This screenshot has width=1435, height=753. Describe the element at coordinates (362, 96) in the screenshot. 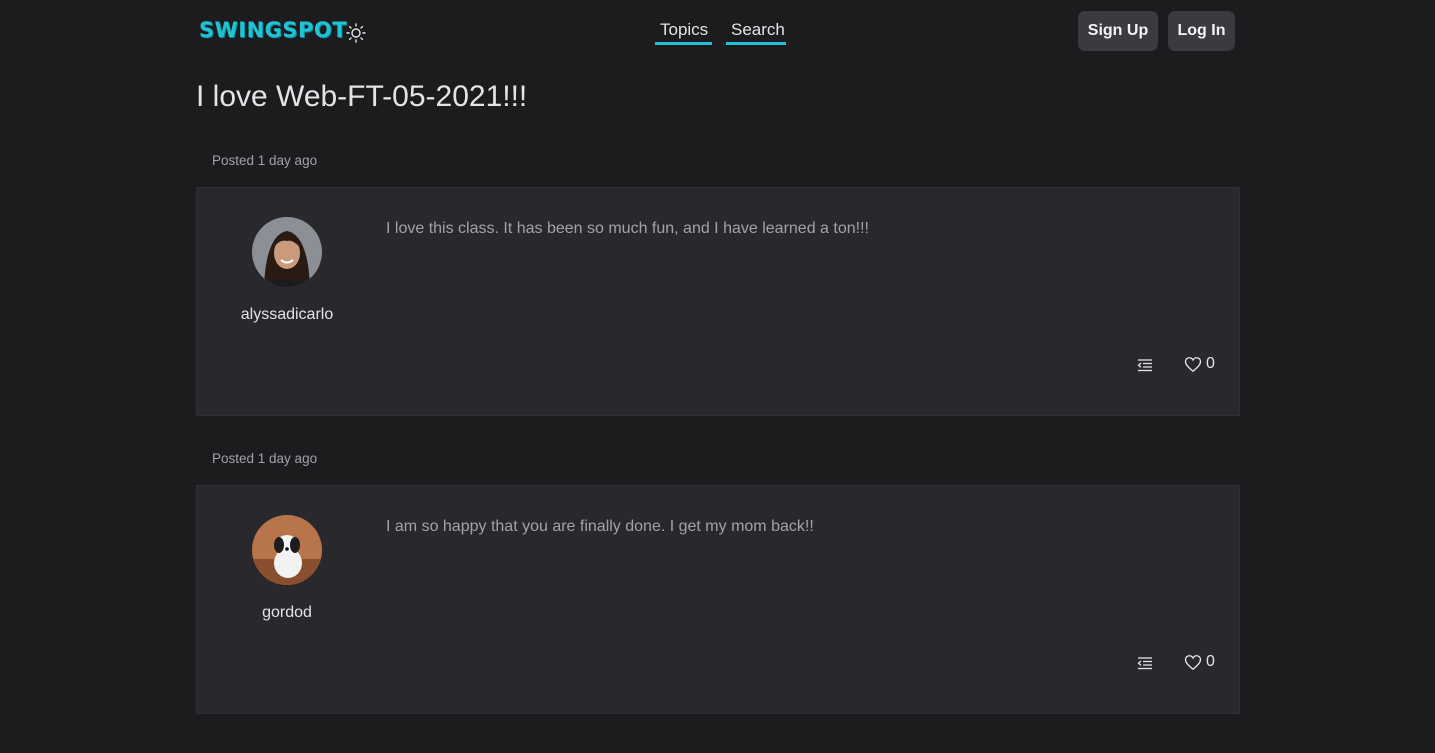

I see `topic-title: I love Web-FT-05-2021!!!` at that location.